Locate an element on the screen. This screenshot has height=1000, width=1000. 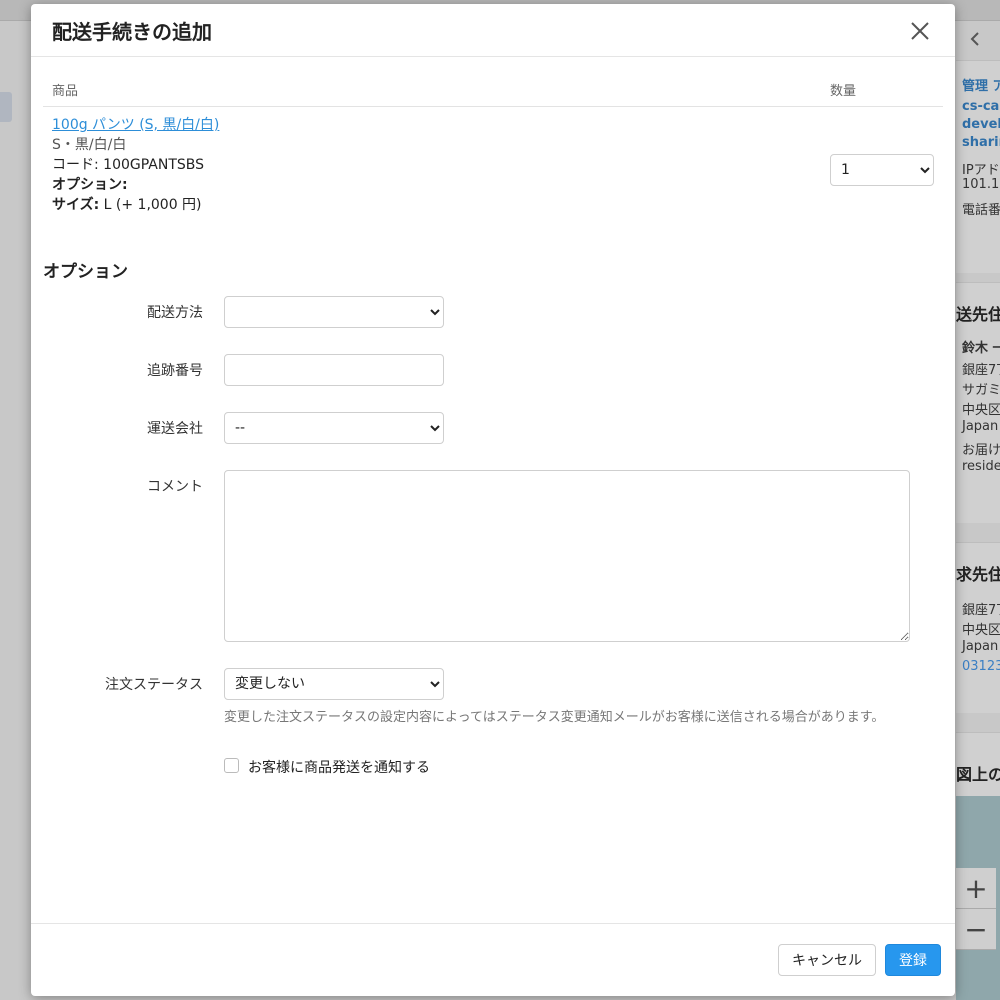
product-options-label: オプション: is located at coordinates (90, 185).